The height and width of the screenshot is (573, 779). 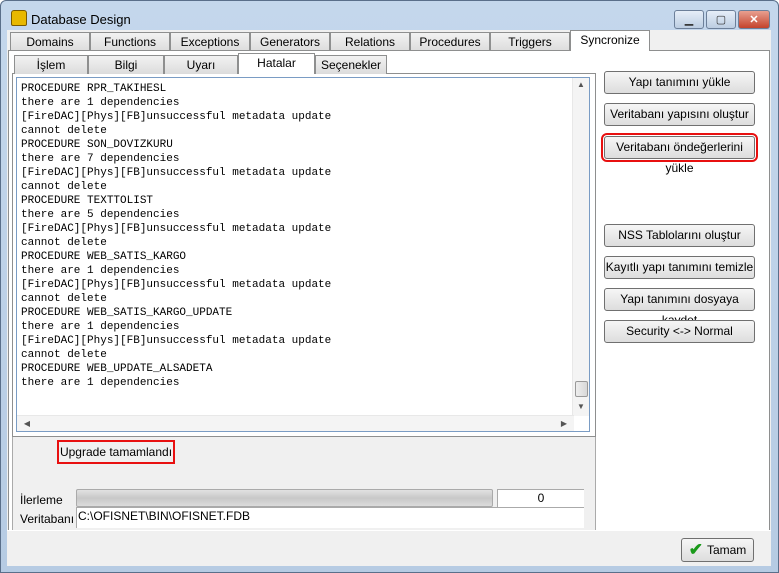 What do you see at coordinates (87, 201) in the screenshot?
I see `log-line: PROCEDURE TEXTTOLIST` at bounding box center [87, 201].